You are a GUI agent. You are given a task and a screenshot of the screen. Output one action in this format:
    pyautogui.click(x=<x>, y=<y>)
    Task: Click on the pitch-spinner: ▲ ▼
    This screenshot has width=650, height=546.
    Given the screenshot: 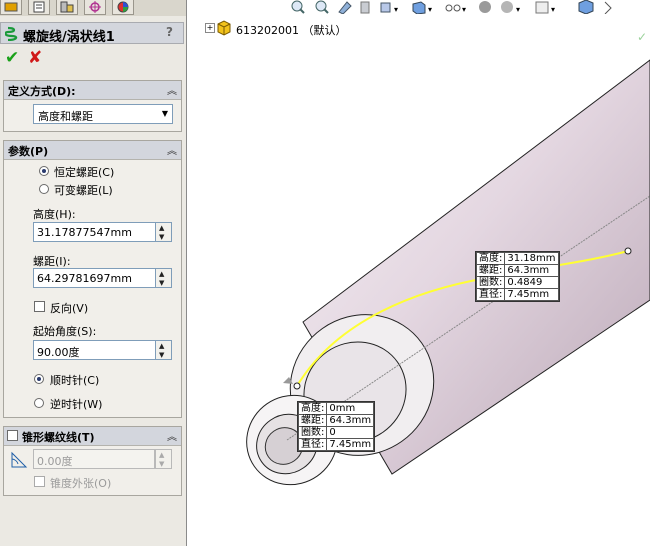 What is the action you would take?
    pyautogui.click(x=163, y=278)
    